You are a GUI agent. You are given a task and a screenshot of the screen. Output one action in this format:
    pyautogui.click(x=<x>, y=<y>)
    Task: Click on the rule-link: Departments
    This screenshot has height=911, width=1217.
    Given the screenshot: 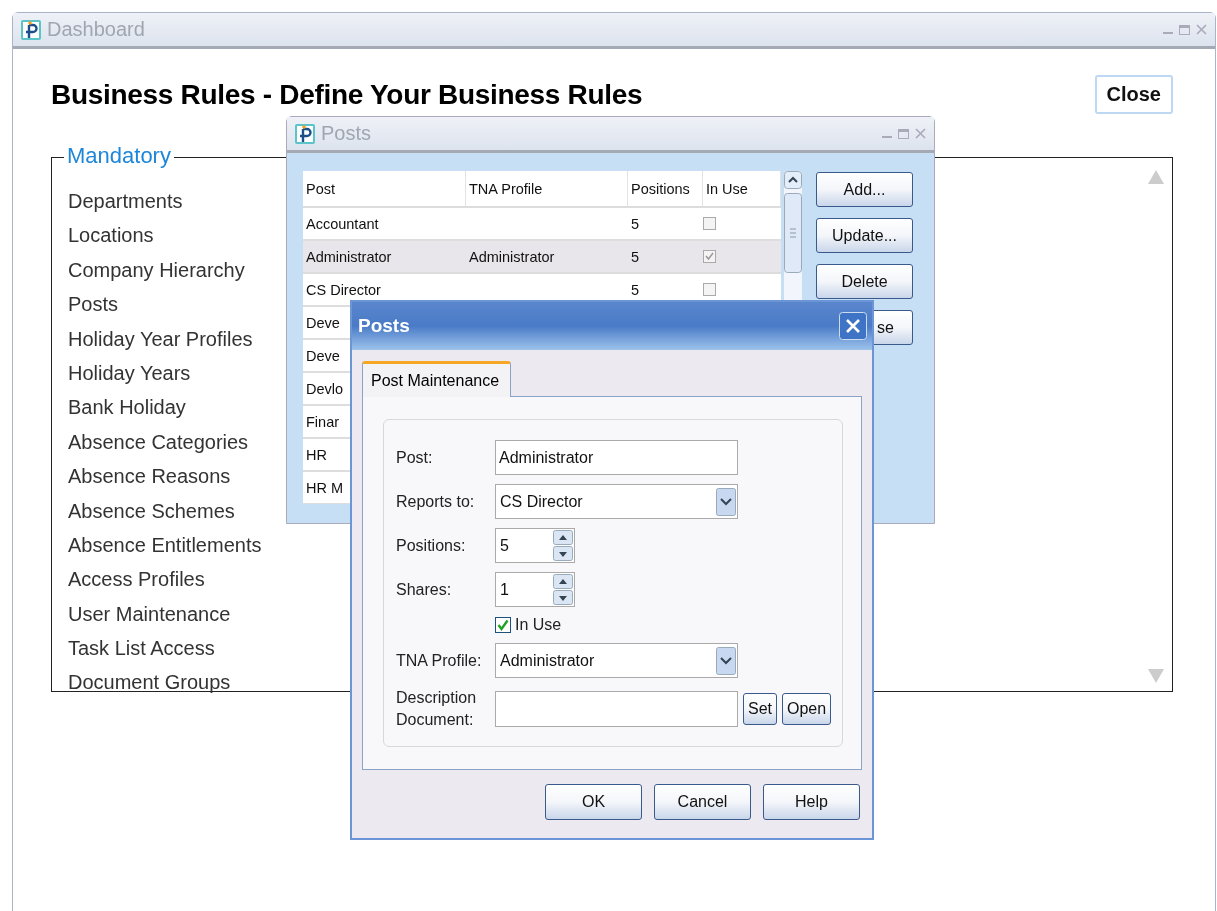 What is the action you would take?
    pyautogui.click(x=125, y=201)
    